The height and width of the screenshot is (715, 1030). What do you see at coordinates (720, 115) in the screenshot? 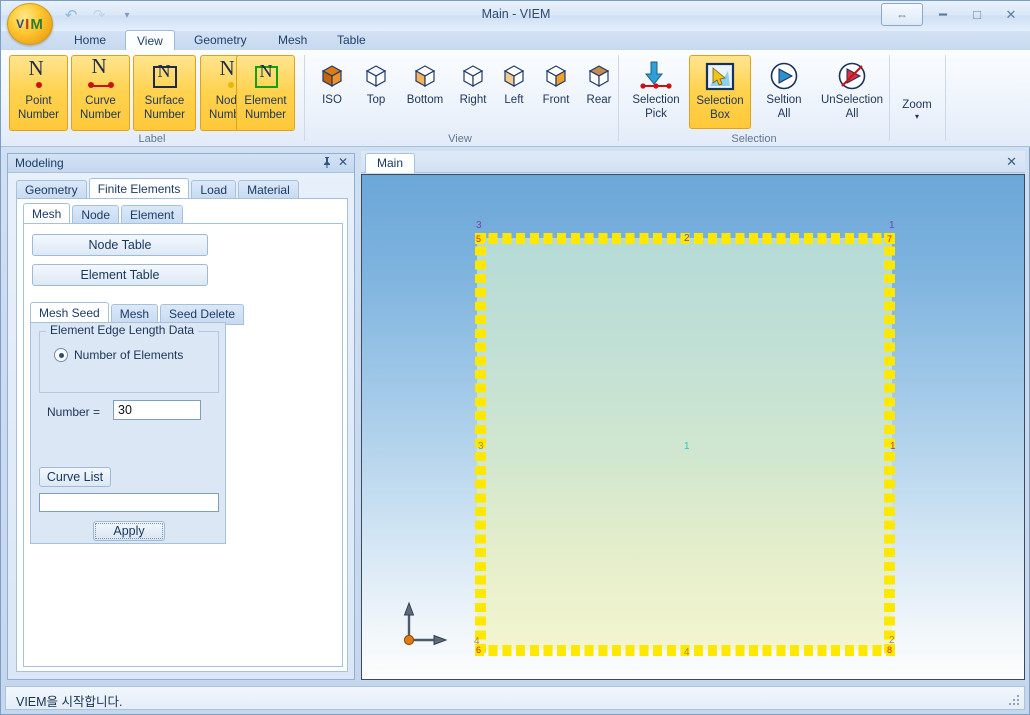
I see `selection-box-label-line2: Box` at bounding box center [720, 115].